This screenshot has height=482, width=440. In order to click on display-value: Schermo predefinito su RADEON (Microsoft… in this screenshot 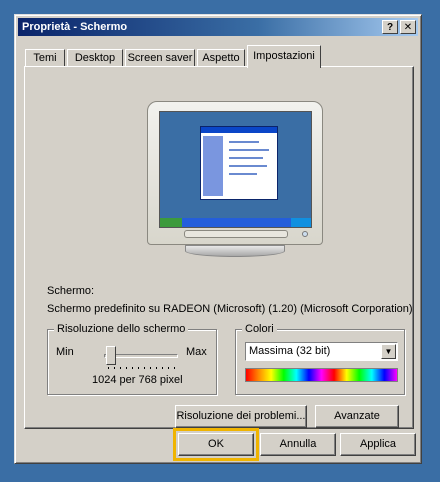, I will do `click(230, 309)`.